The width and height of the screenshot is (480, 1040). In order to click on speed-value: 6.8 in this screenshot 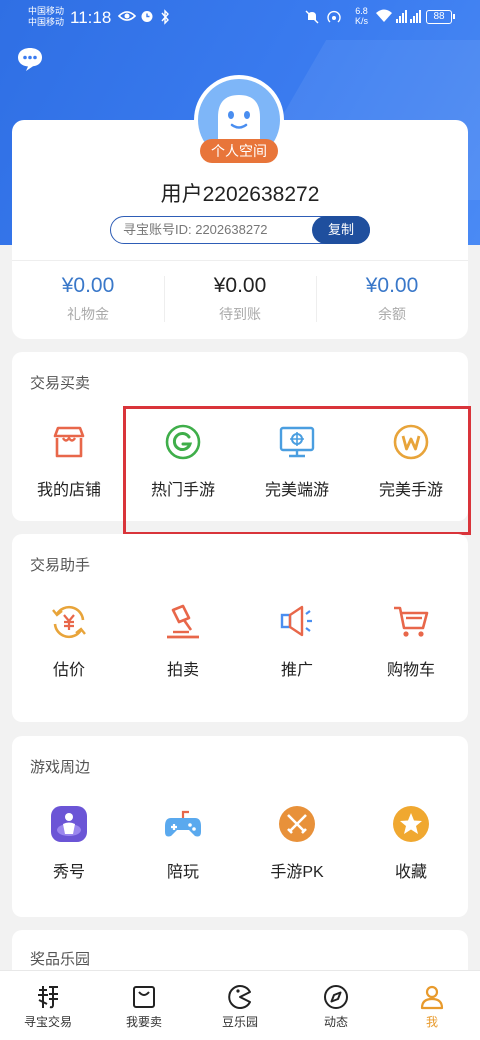, I will do `click(361, 11)`.